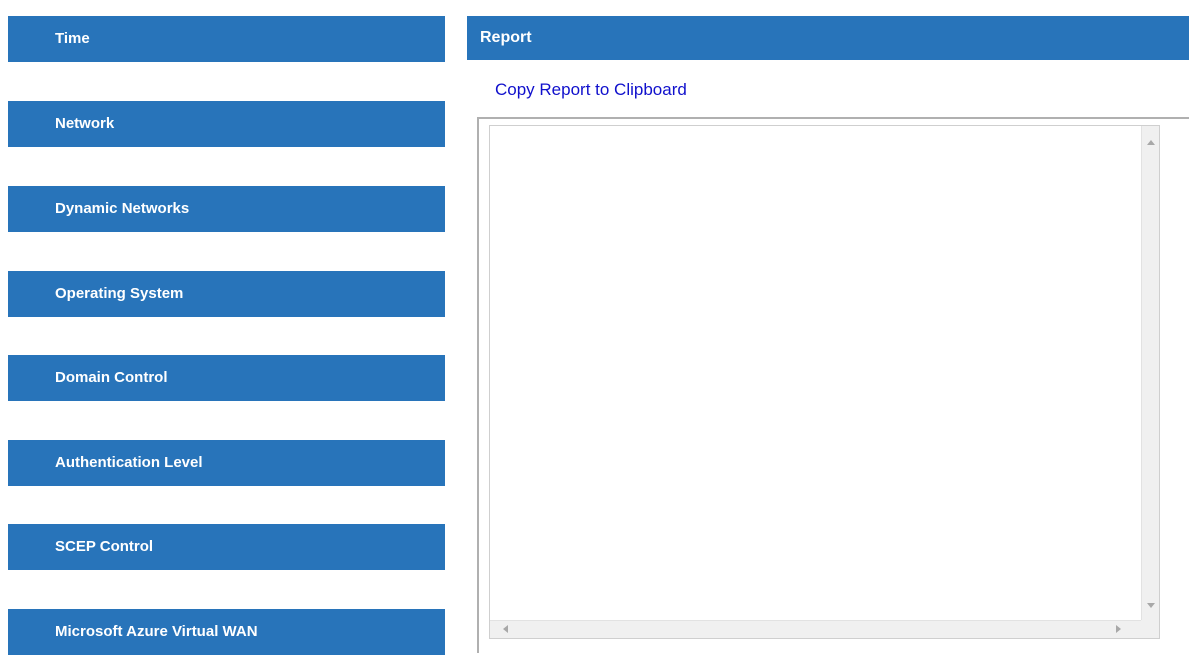 The image size is (1189, 655). Describe the element at coordinates (226, 547) in the screenshot. I see `sidebar-item-scep-control: SCEP Control` at that location.